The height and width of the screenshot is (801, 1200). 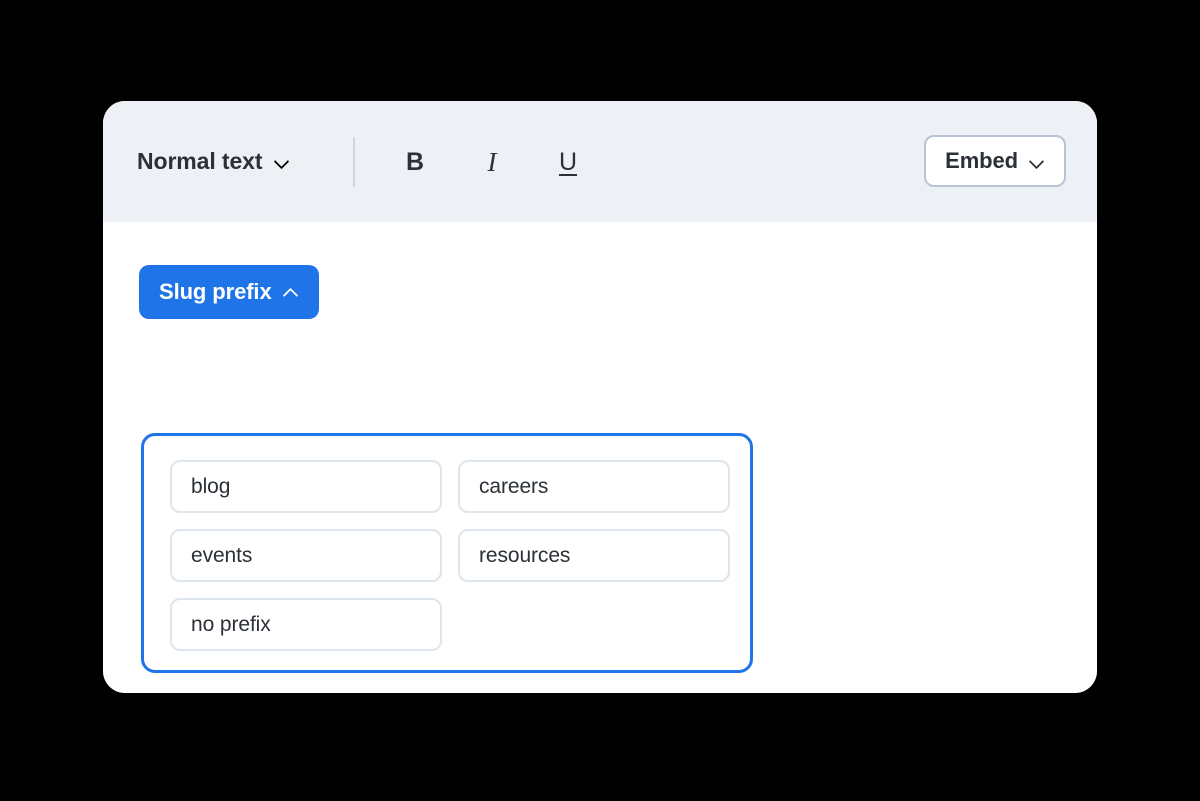 I want to click on bold-button: B, so click(x=415, y=162).